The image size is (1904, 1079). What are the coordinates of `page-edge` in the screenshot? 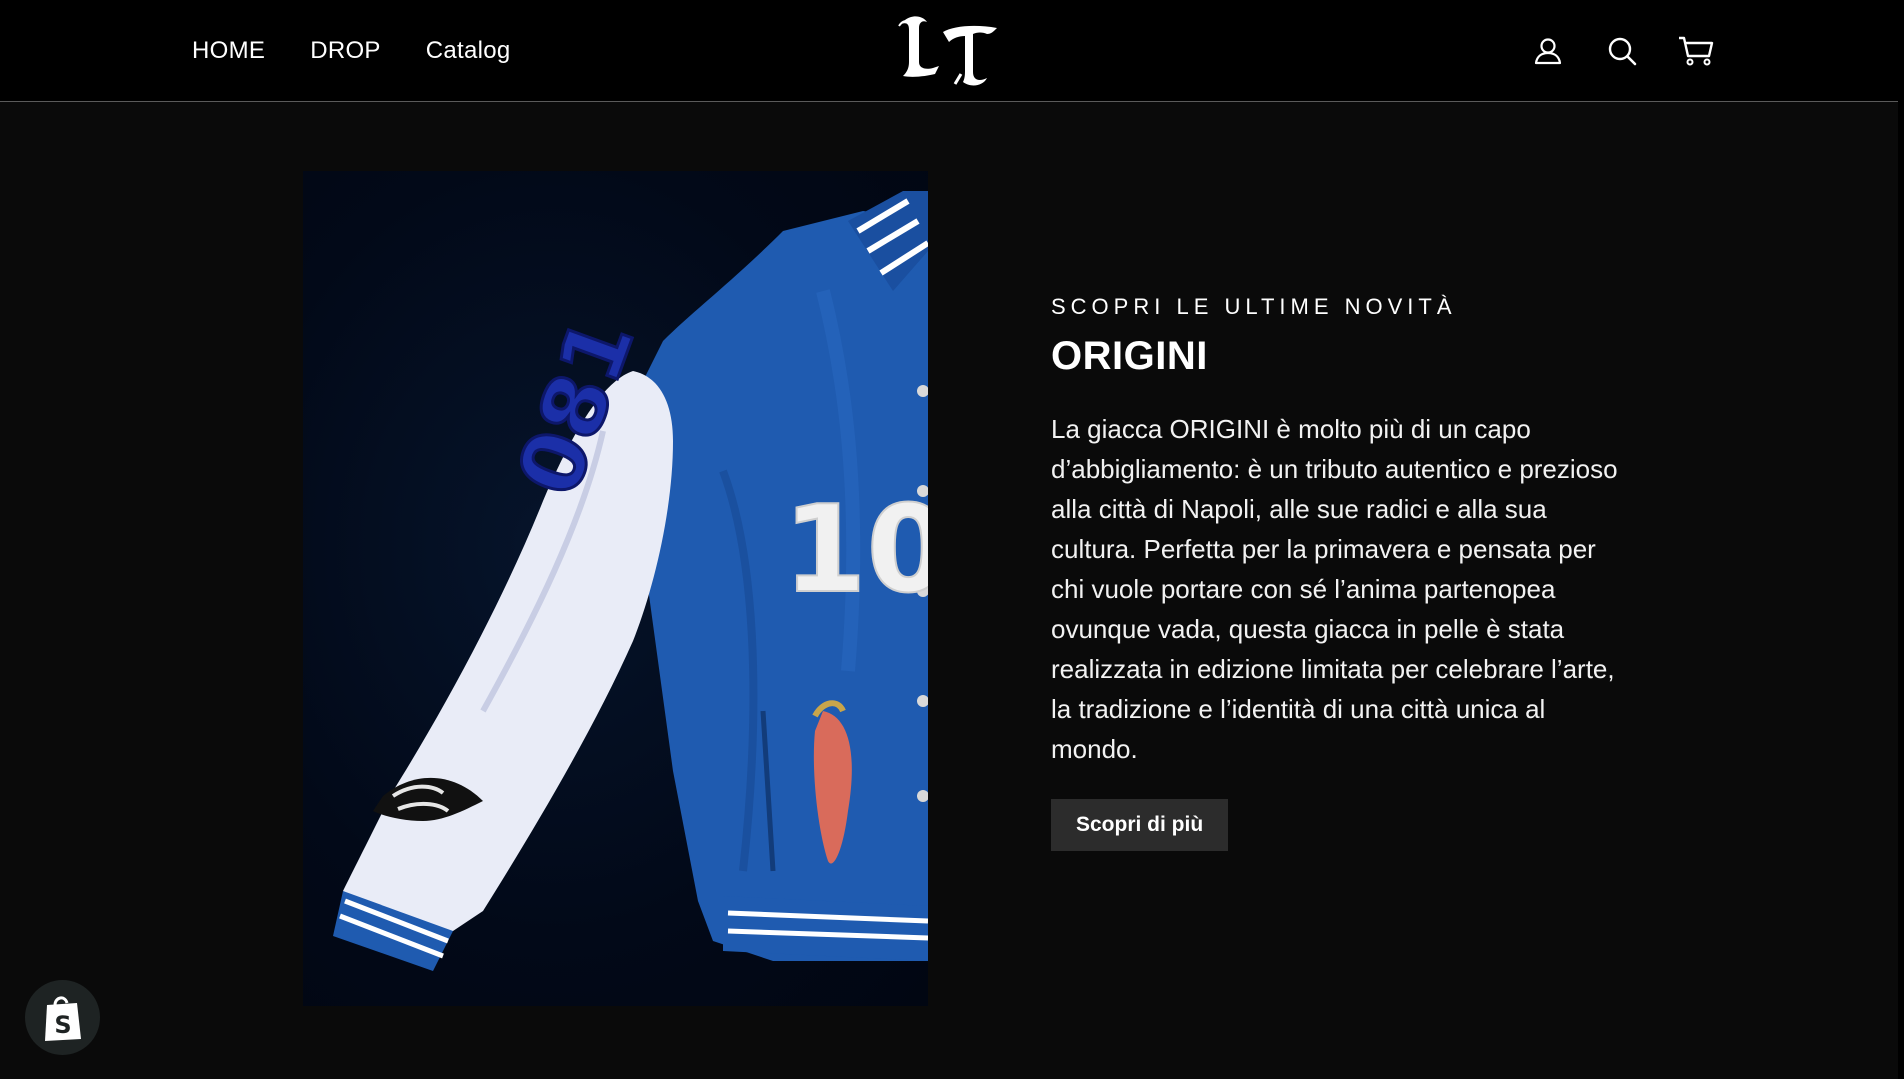 It's located at (1901, 539).